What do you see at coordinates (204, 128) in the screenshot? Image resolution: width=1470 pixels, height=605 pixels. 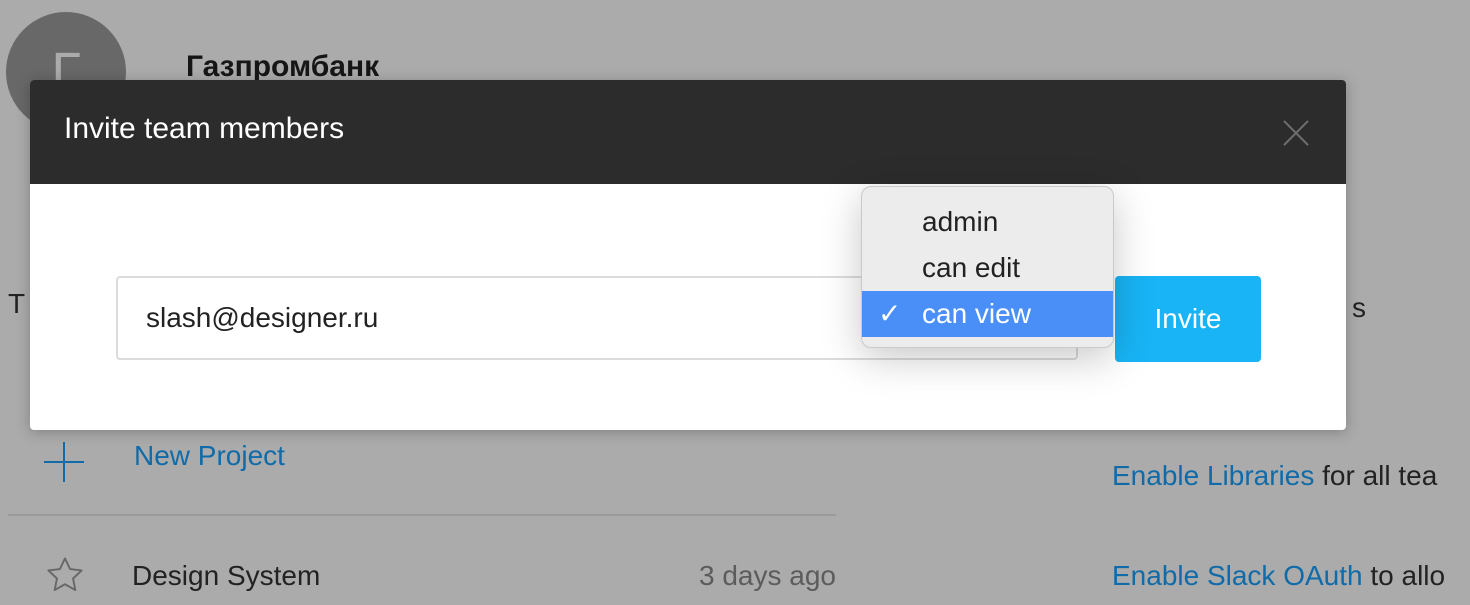 I see `modal-title: Invite team members` at bounding box center [204, 128].